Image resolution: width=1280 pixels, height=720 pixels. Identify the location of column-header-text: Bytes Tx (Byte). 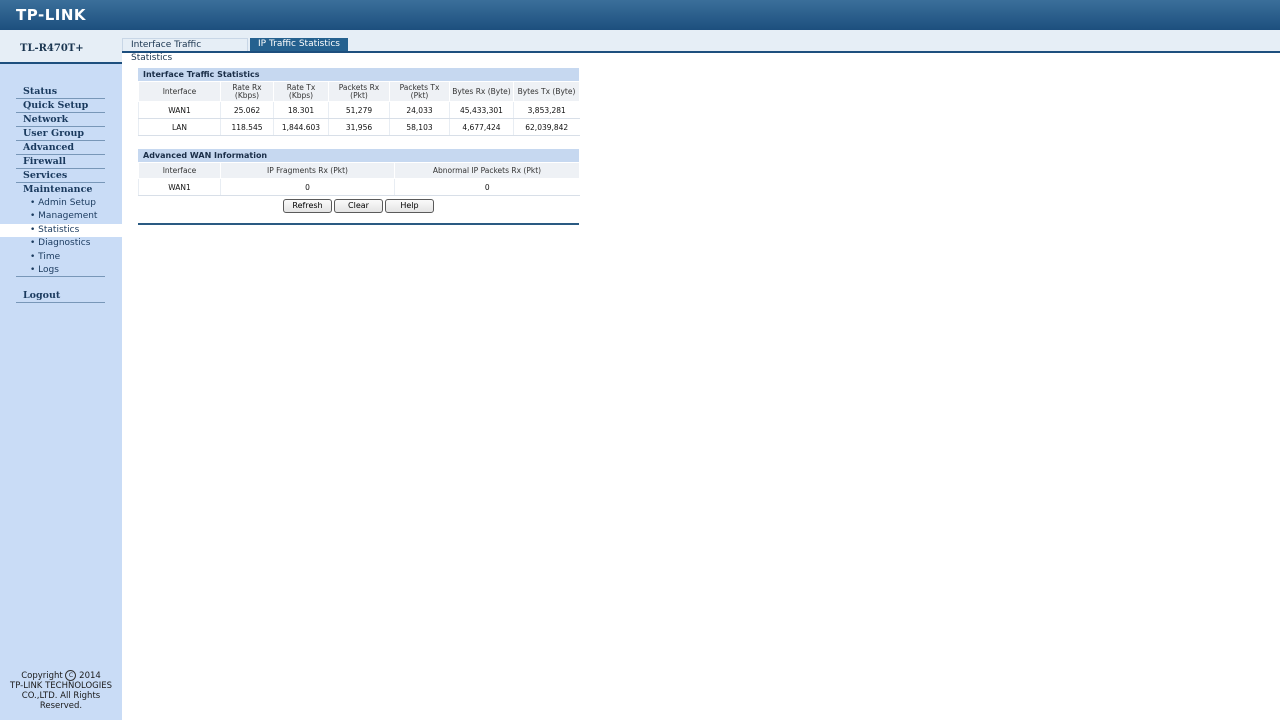
(546, 91).